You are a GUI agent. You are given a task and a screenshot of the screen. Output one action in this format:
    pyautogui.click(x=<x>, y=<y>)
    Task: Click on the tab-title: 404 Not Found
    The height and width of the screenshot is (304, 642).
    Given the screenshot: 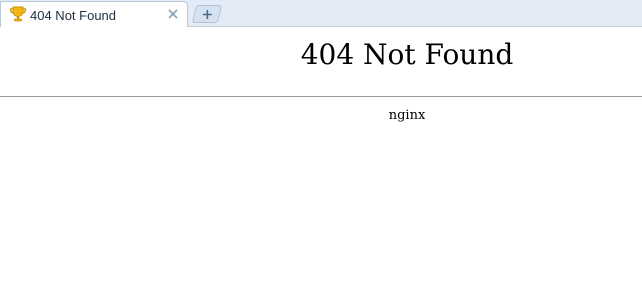 What is the action you would take?
    pyautogui.click(x=73, y=15)
    